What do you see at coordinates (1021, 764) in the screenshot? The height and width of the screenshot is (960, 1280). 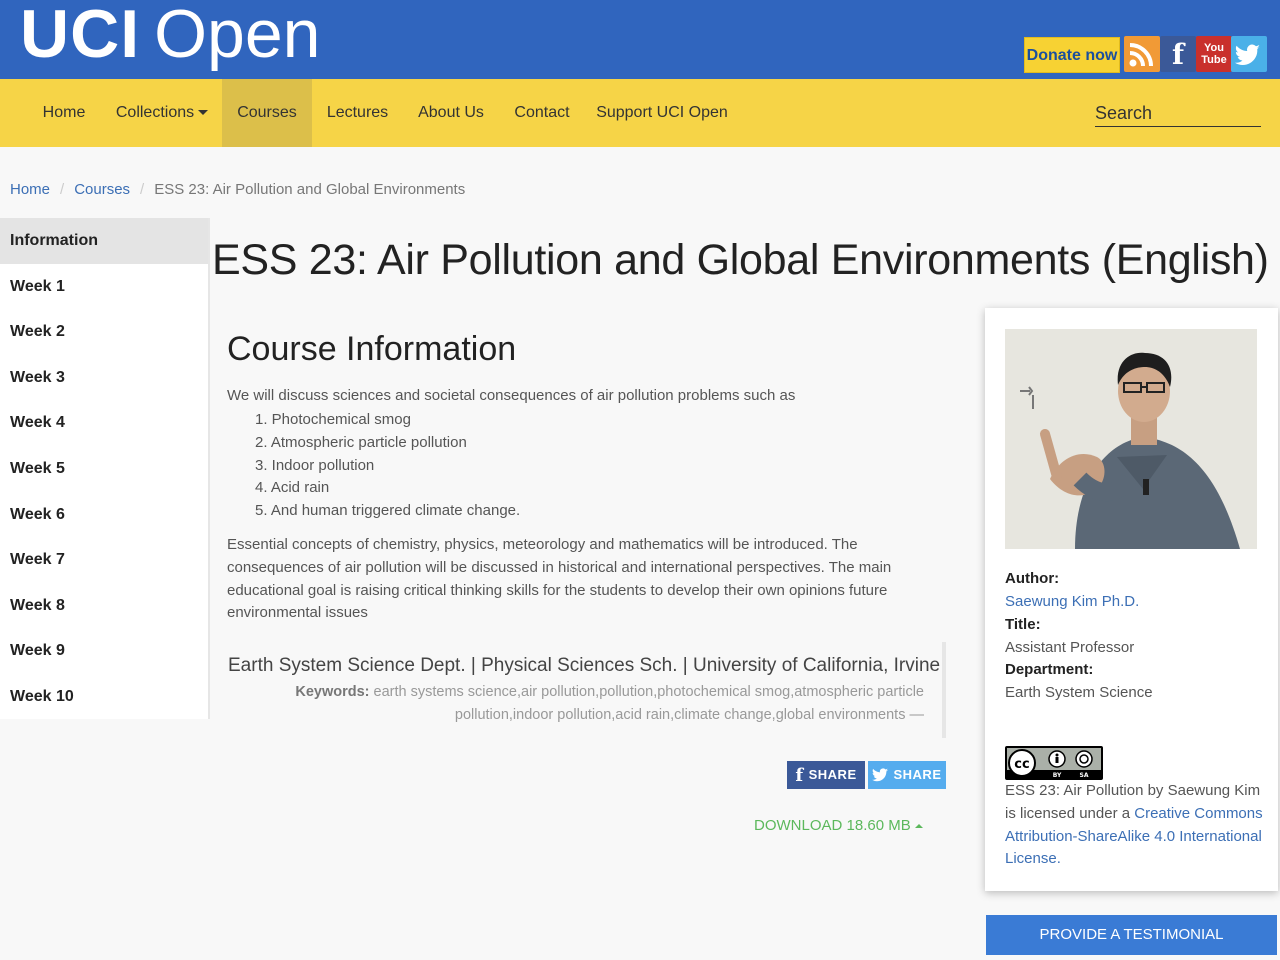 I see `svg-text: cc` at bounding box center [1021, 764].